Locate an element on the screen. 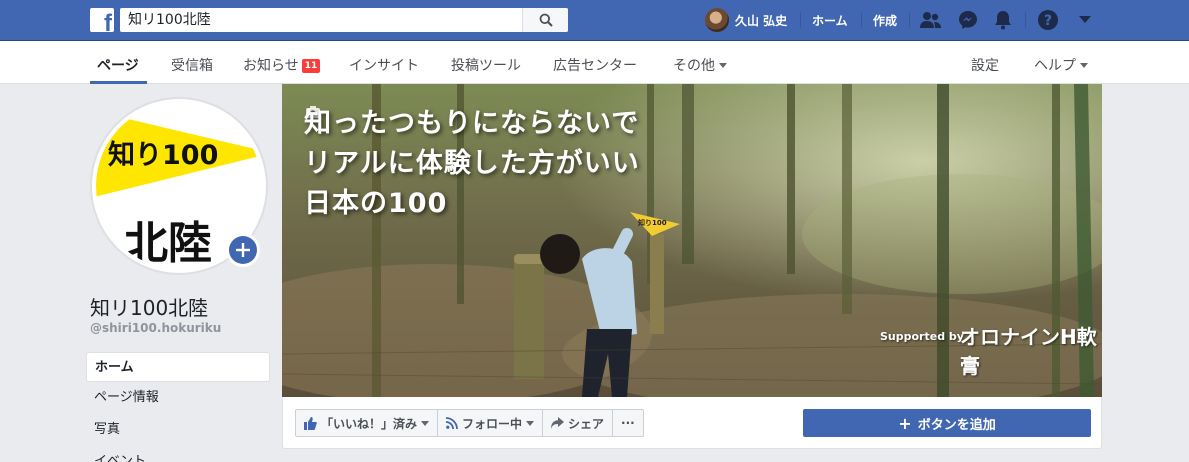 This screenshot has width=1189, height=462. tab-notifications: お知らせ 11 is located at coordinates (282, 65).